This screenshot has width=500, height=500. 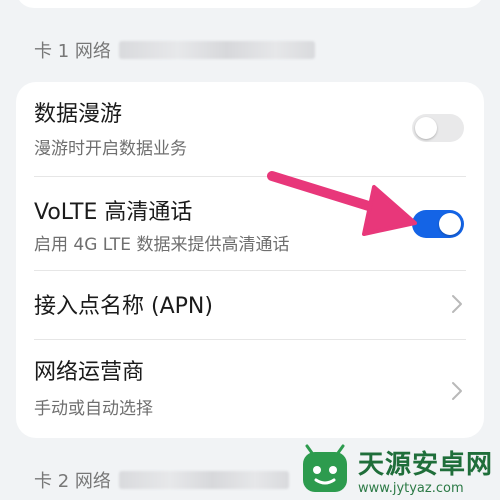 What do you see at coordinates (438, 224) in the screenshot?
I see `volte-toggle` at bounding box center [438, 224].